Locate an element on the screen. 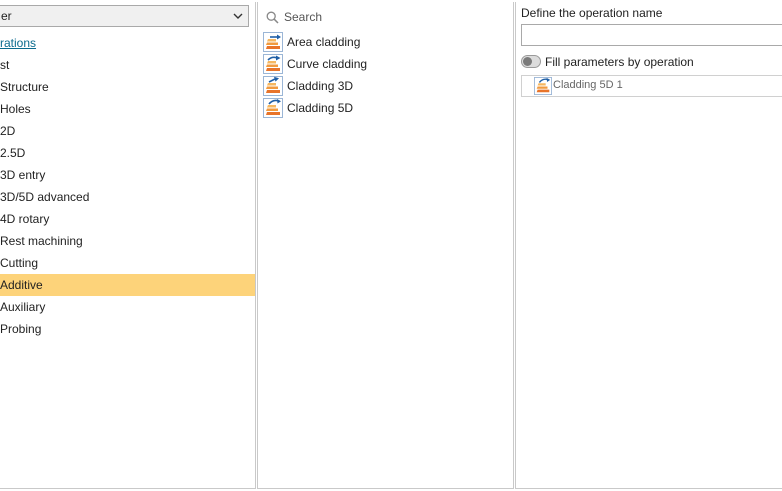  operation-item: Cladding 3D is located at coordinates (385, 86).